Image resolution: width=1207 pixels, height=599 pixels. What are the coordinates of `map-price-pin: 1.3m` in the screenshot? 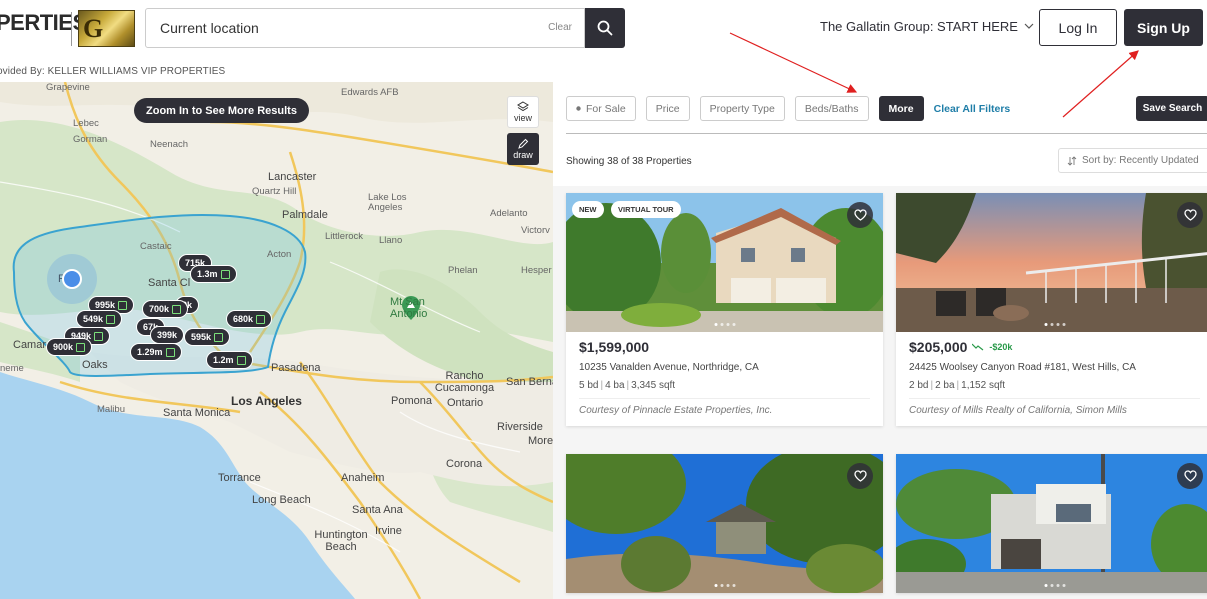 It's located at (213, 274).